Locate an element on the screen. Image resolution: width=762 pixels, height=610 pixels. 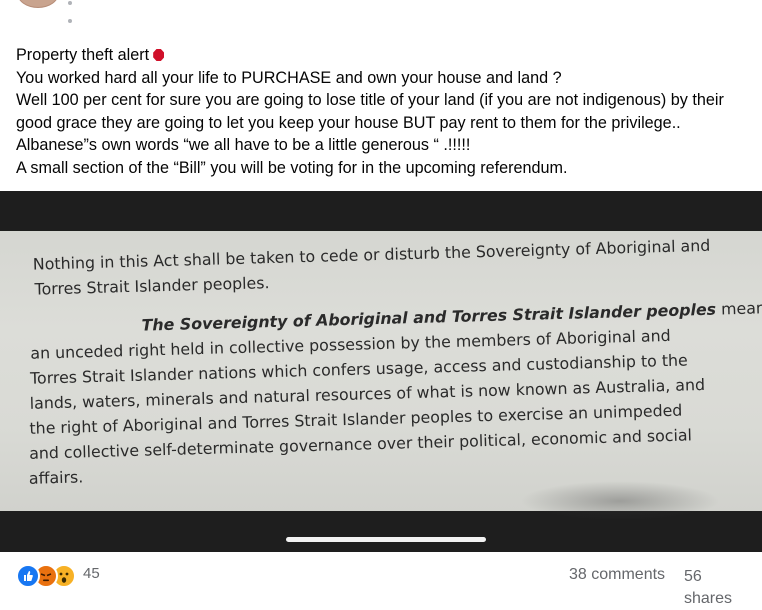
doc-line: Torres Strait Islander peoples. is located at coordinates (152, 286).